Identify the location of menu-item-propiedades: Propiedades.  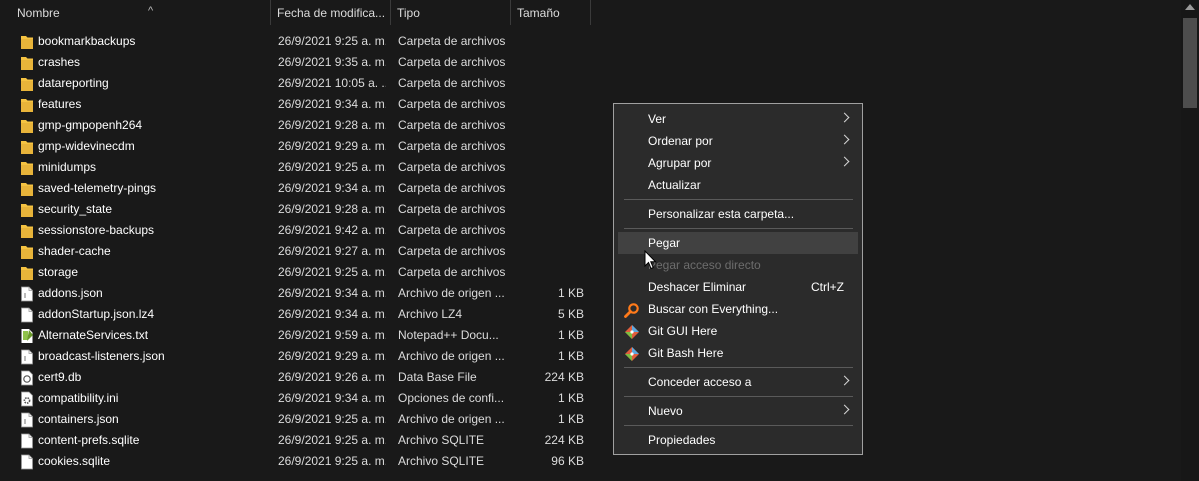
(738, 440).